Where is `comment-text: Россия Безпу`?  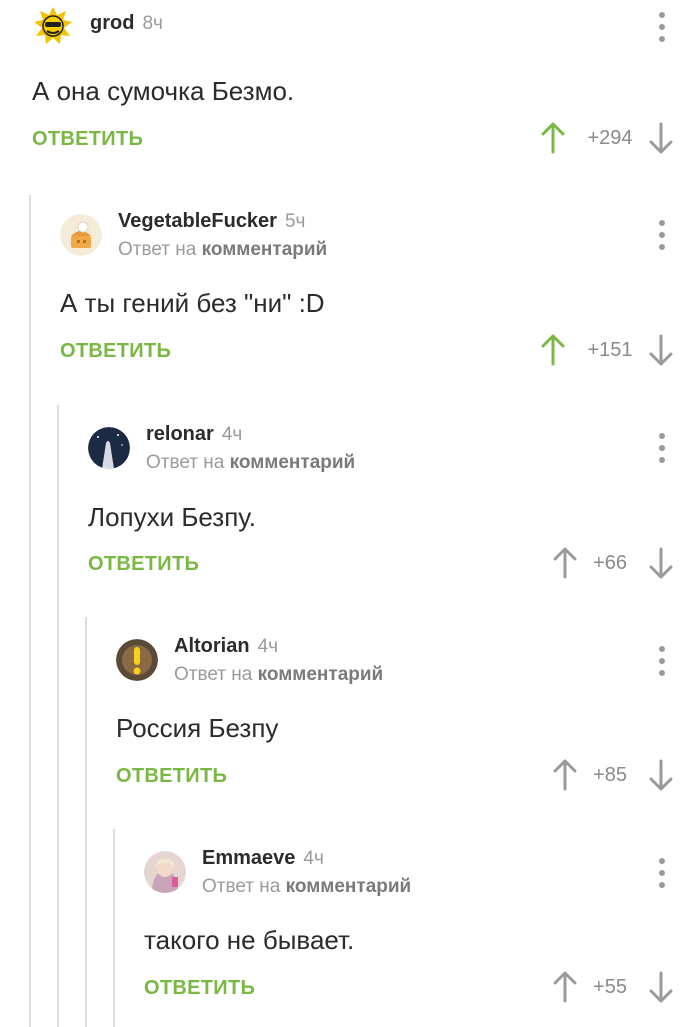
comment-text: Россия Безпу is located at coordinates (197, 728).